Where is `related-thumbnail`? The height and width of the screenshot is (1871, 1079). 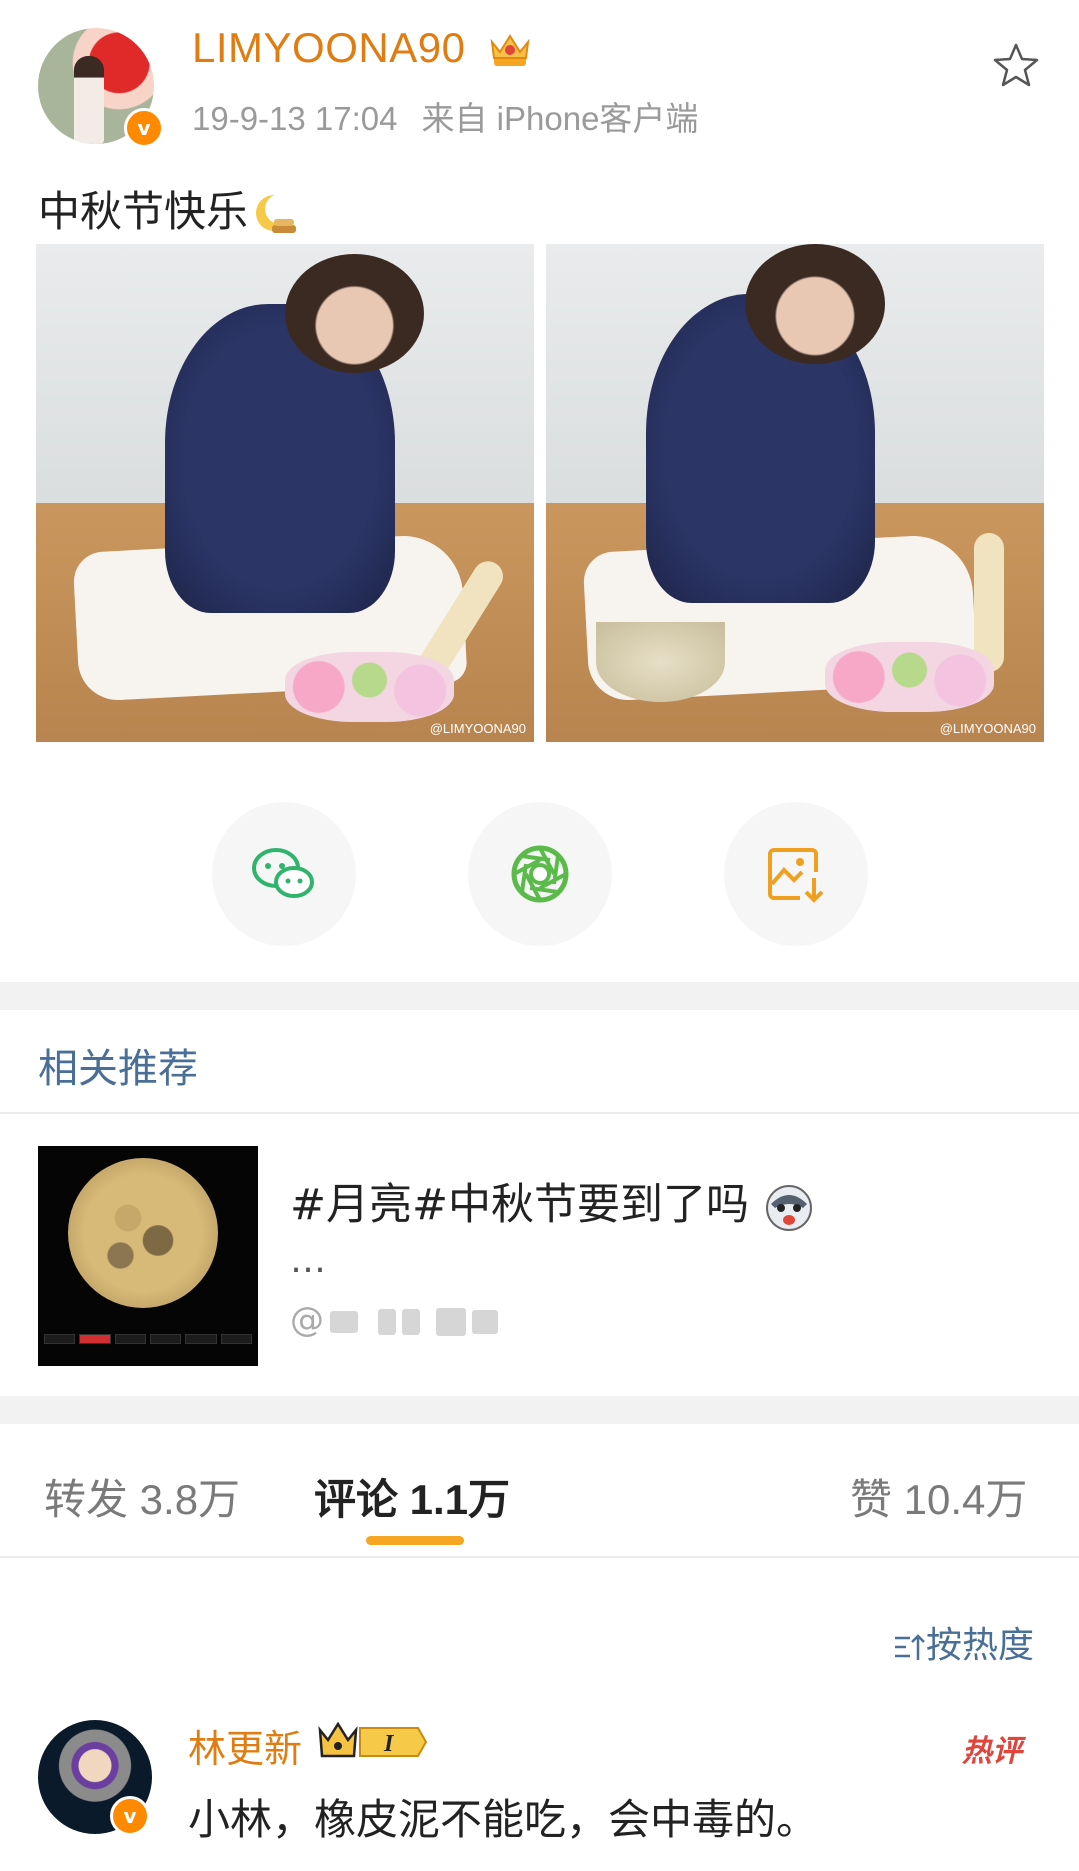 related-thumbnail is located at coordinates (148, 1256).